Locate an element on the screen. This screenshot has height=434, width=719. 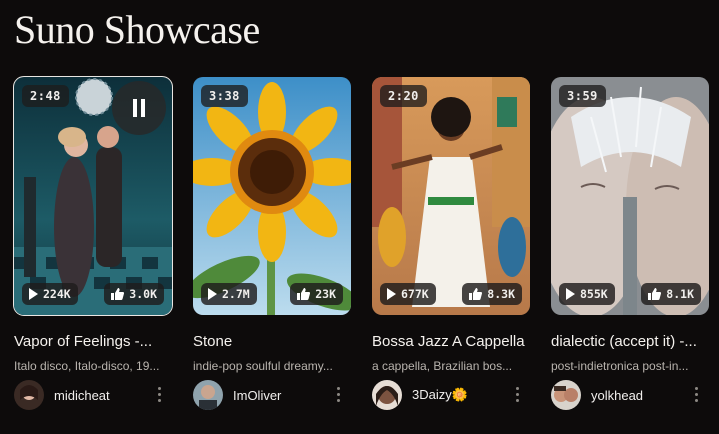
like-count: 3.0K is located at coordinates (143, 294).